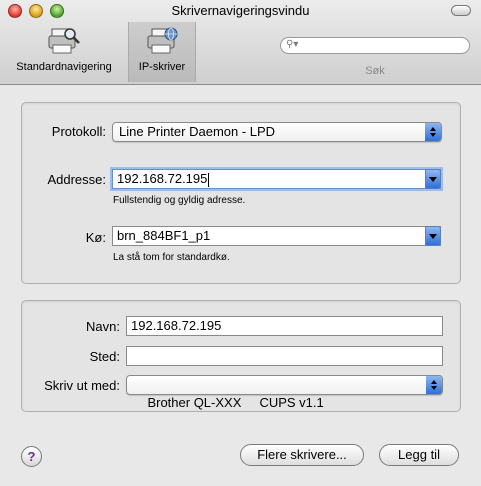 The height and width of the screenshot is (486, 481). I want to click on address-label: Addresse:, so click(76, 179).